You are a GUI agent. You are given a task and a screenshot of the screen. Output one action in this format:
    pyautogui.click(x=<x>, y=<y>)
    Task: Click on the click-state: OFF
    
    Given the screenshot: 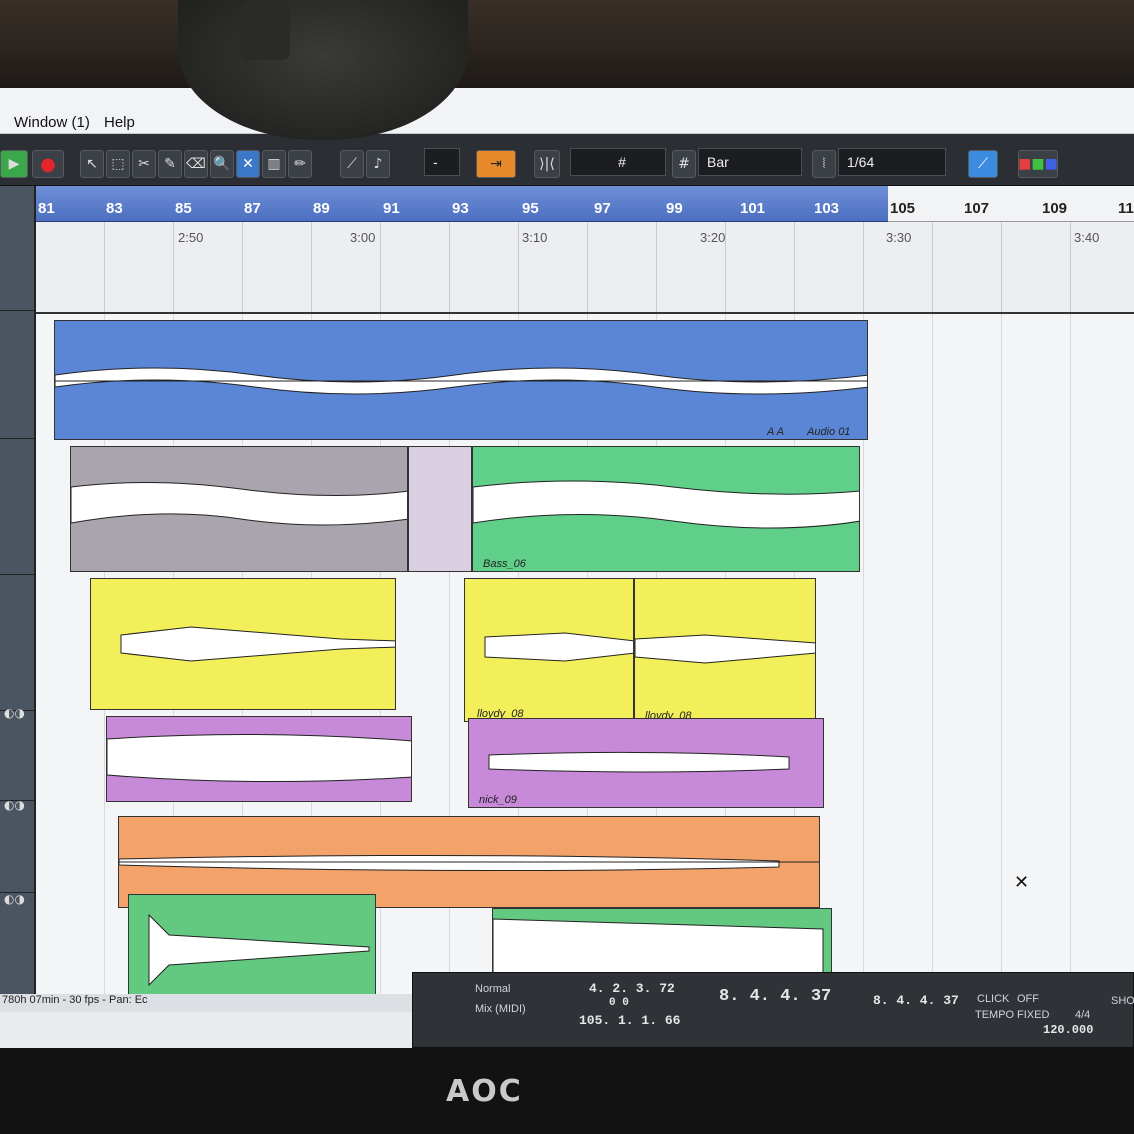 What is the action you would take?
    pyautogui.click(x=1028, y=999)
    